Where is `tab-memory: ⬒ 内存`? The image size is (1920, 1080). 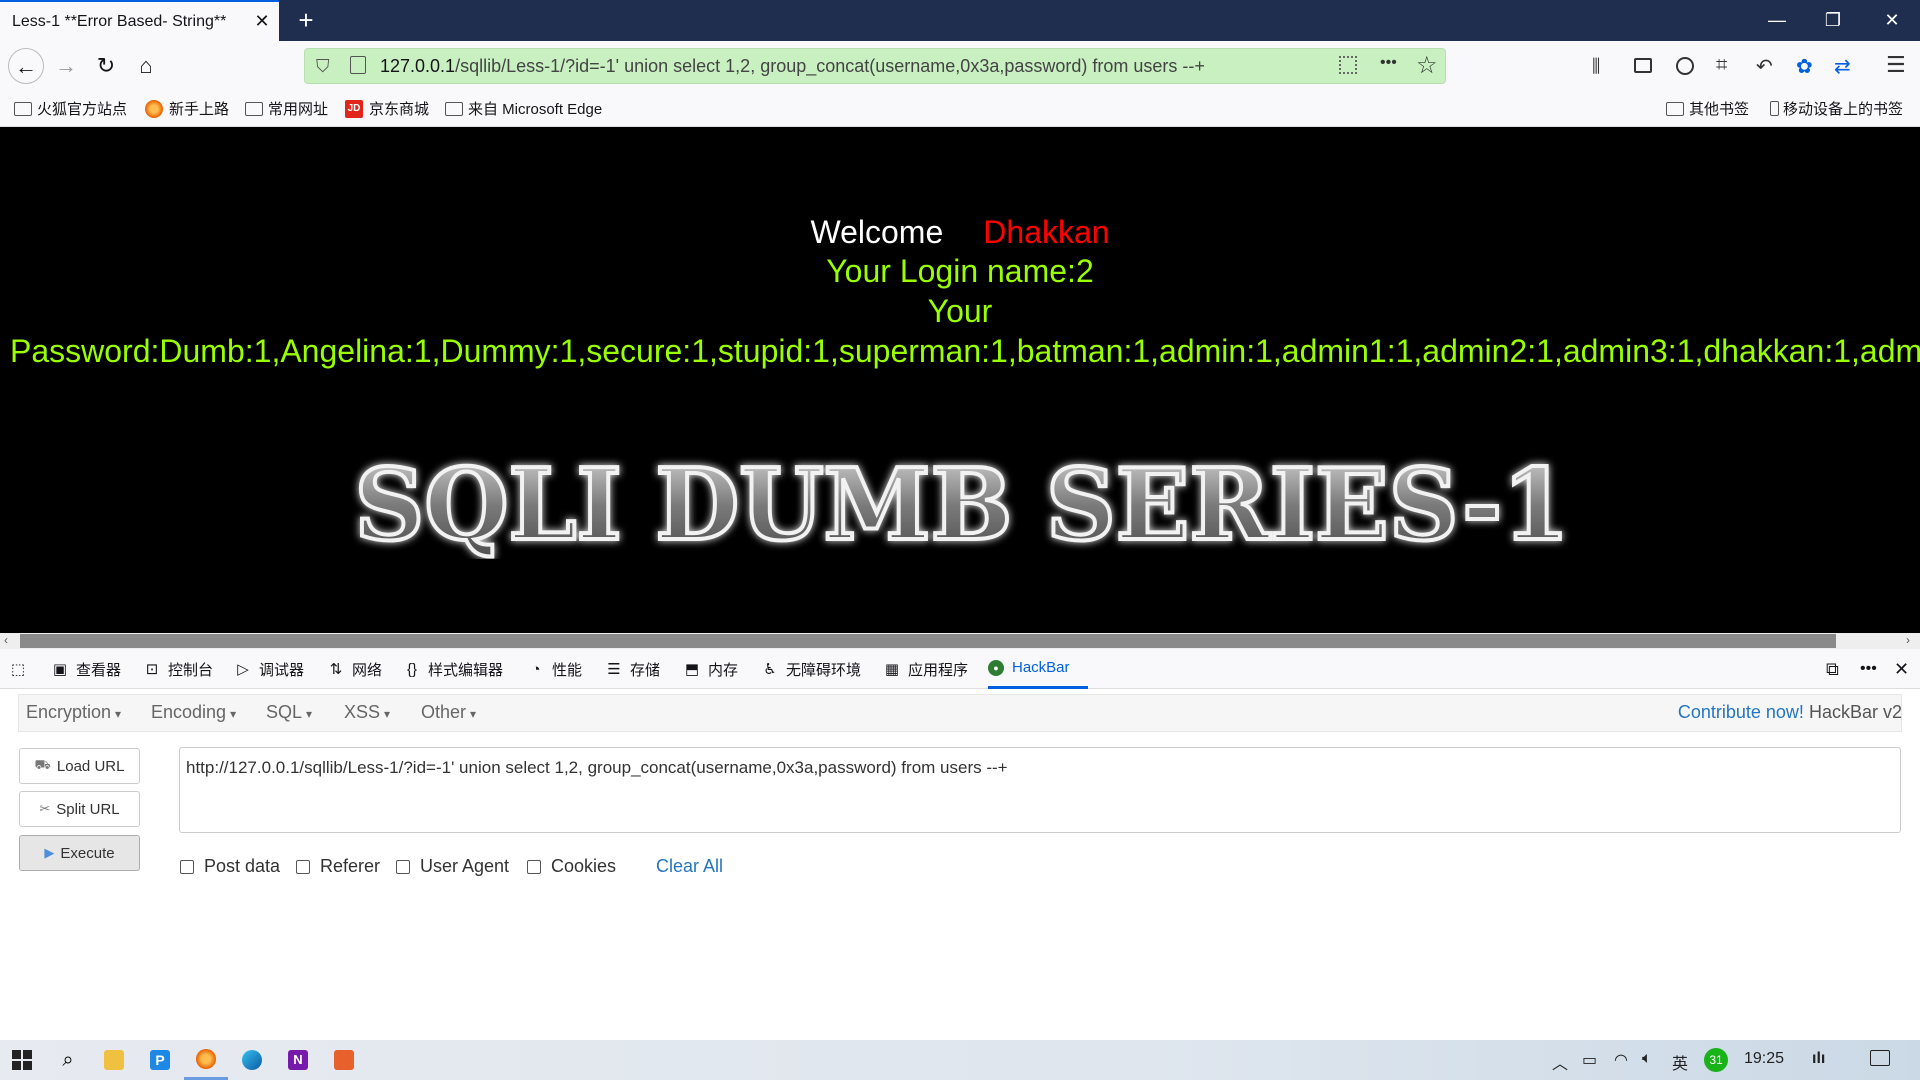
tab-memory: ⬒ 内存 is located at coordinates (711, 669).